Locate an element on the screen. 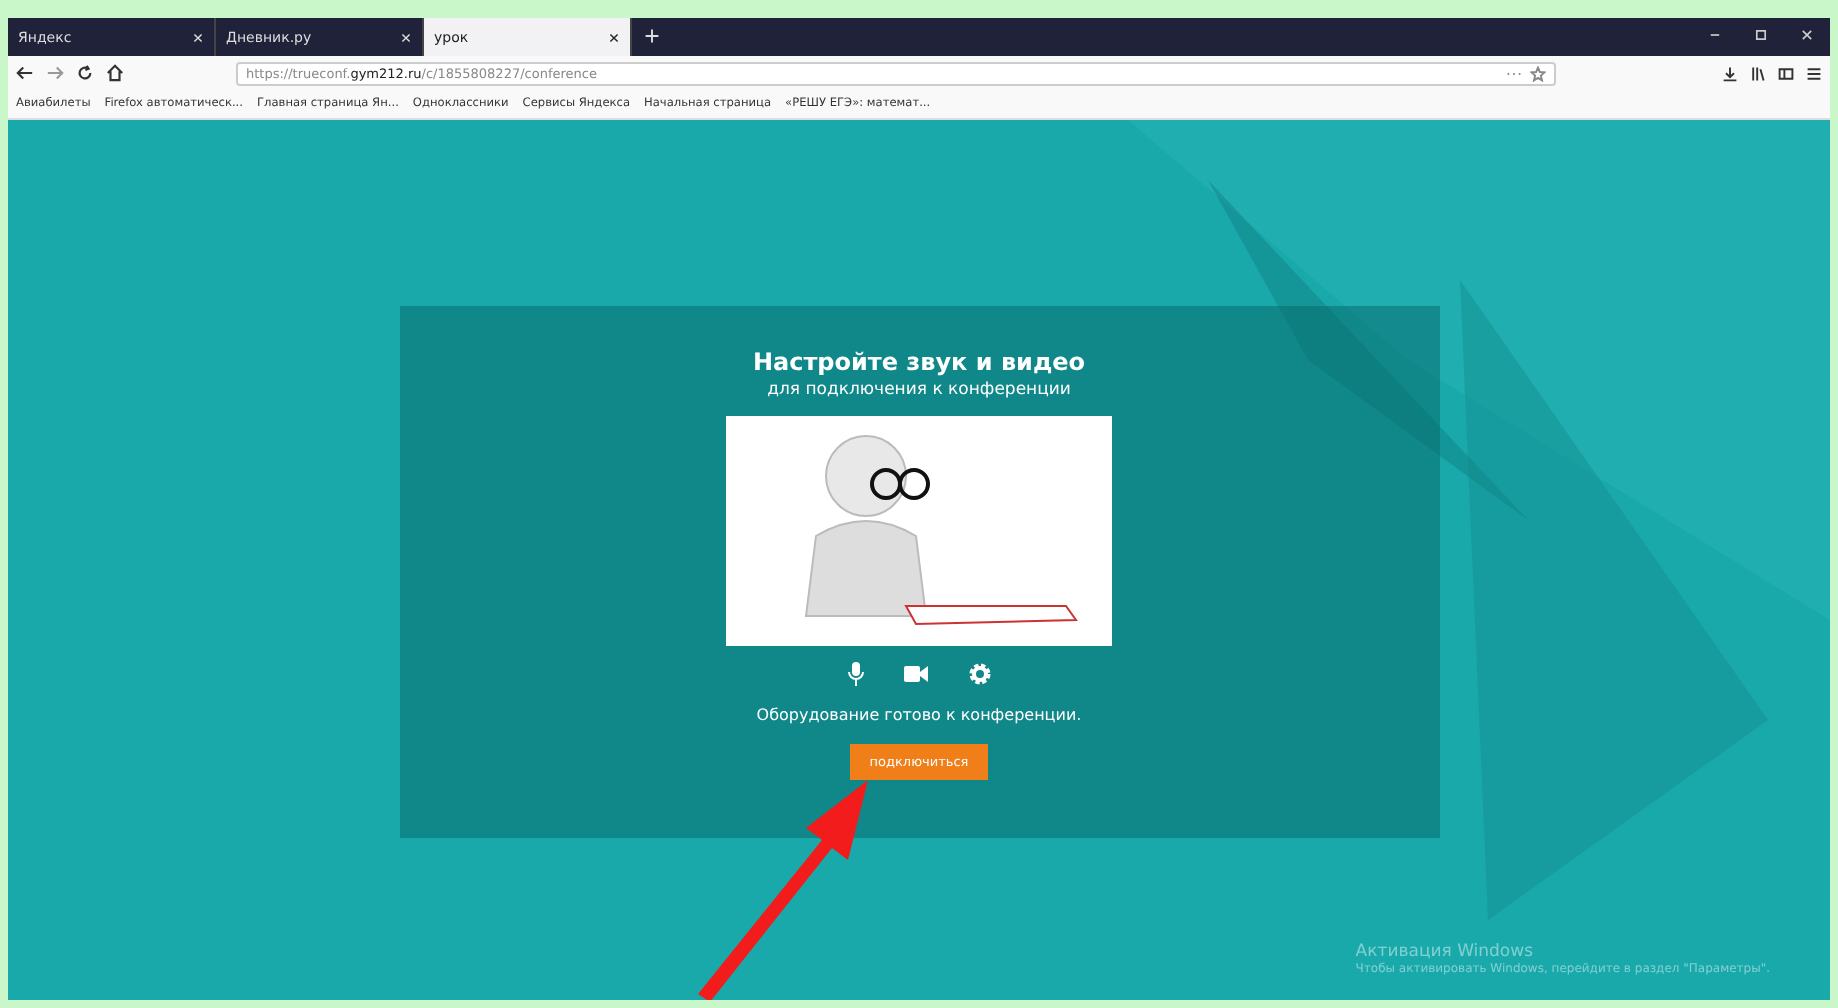 The width and height of the screenshot is (1838, 1008). reload-icon is located at coordinates (85, 73).